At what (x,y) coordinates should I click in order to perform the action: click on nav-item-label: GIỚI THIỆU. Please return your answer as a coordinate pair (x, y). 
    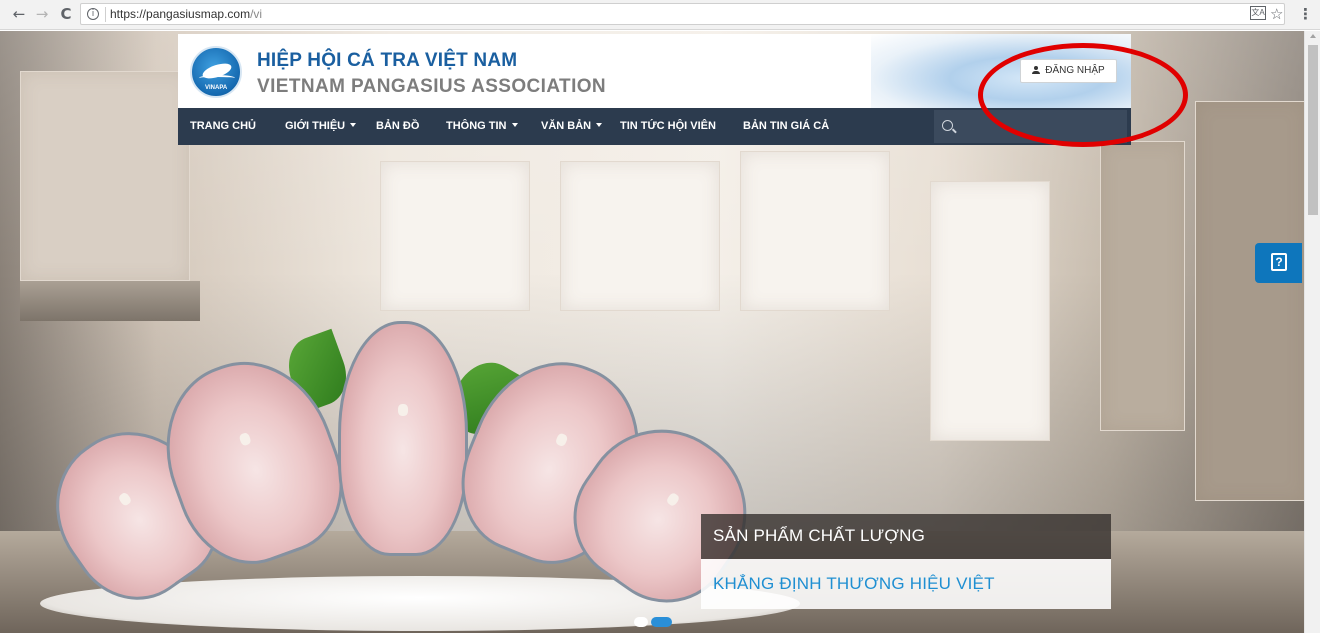
    Looking at the image, I should click on (315, 126).